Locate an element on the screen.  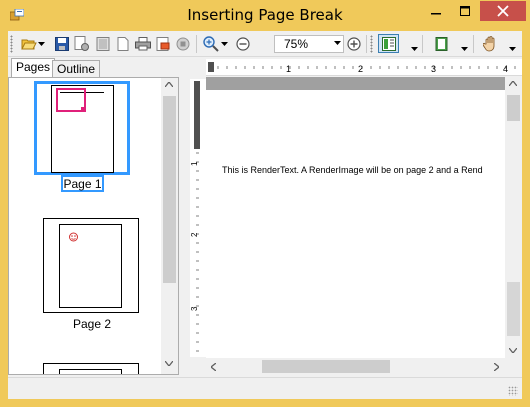
horizontal-ruler: 1 2 3 4 is located at coordinates (364, 67).